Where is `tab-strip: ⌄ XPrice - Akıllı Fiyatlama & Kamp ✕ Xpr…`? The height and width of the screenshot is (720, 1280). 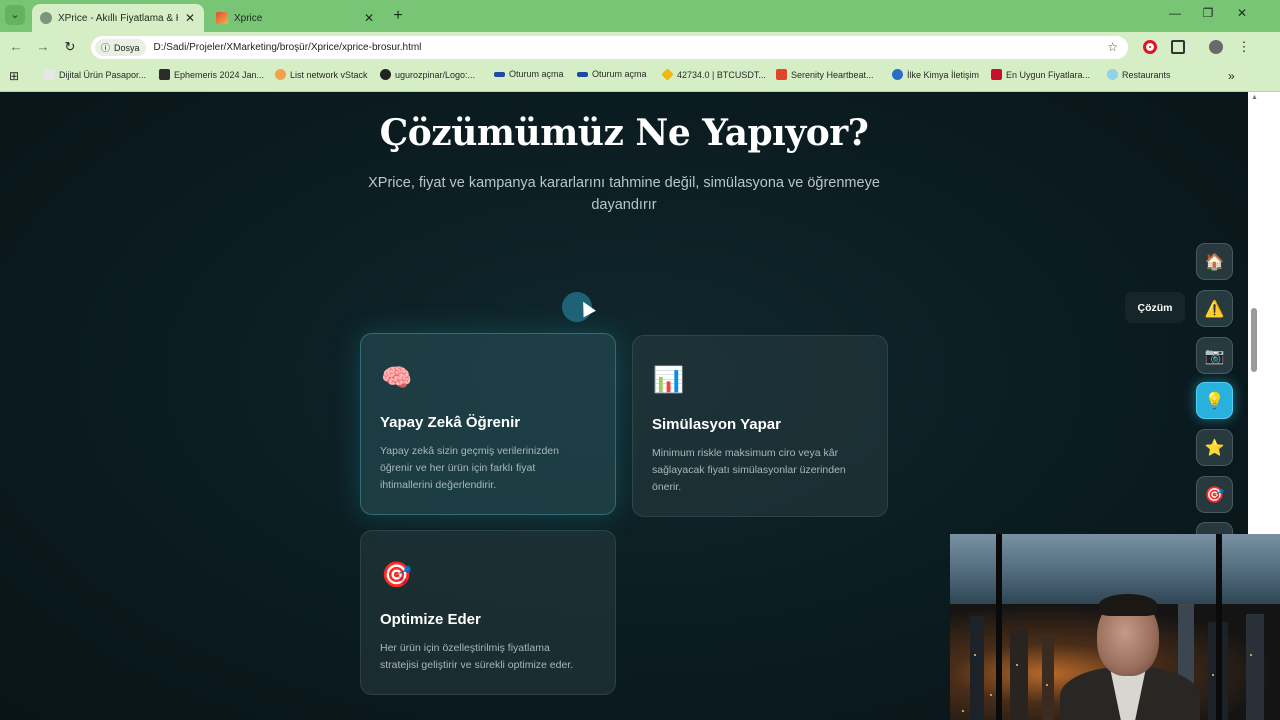
tab-strip: ⌄ XPrice - Akıllı Fiyatlama & Kamp ✕ Xpr… is located at coordinates (640, 16).